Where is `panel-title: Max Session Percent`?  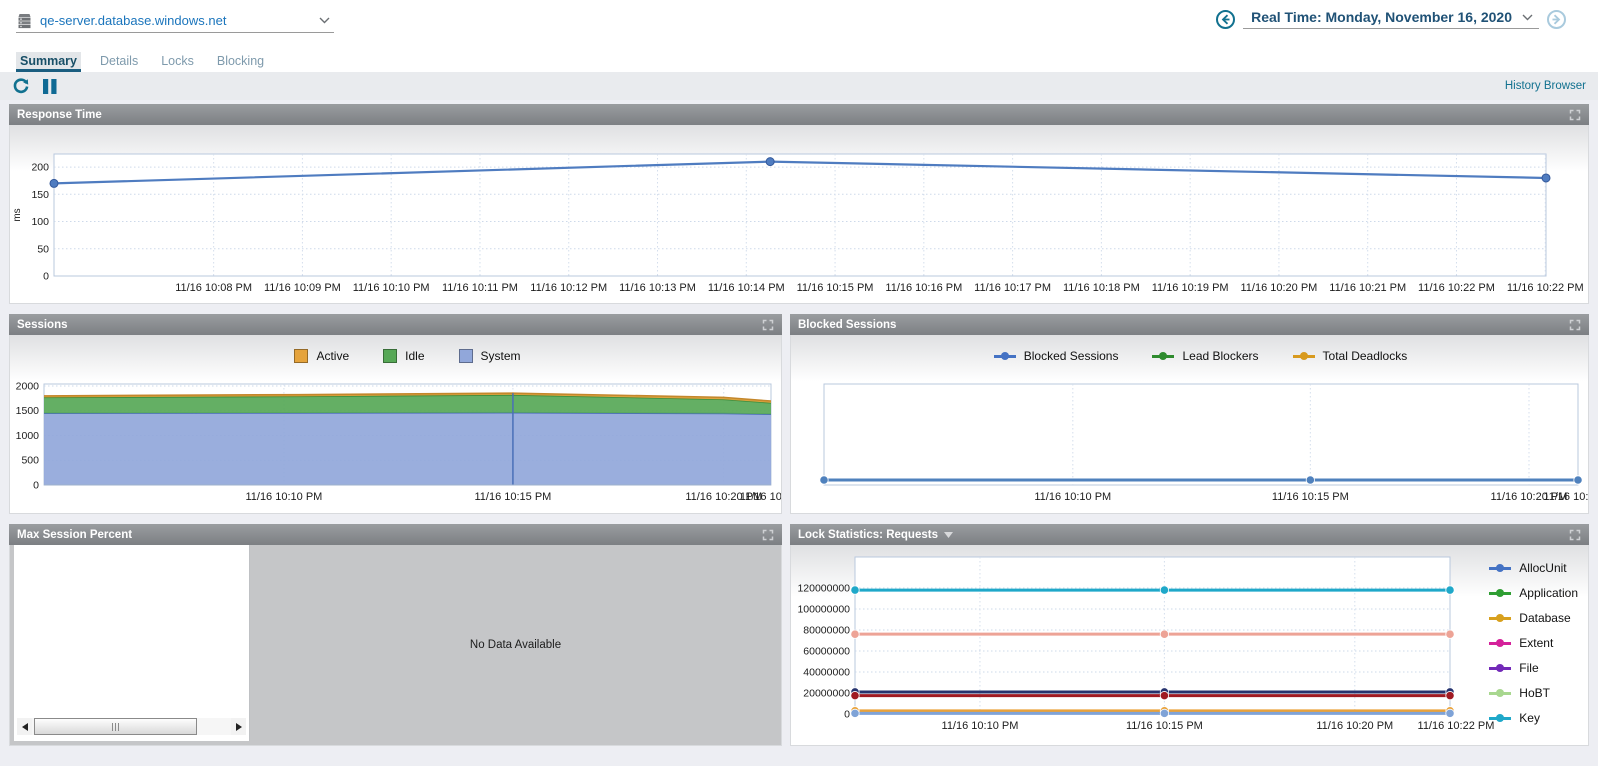 panel-title: Max Session Percent is located at coordinates (75, 534).